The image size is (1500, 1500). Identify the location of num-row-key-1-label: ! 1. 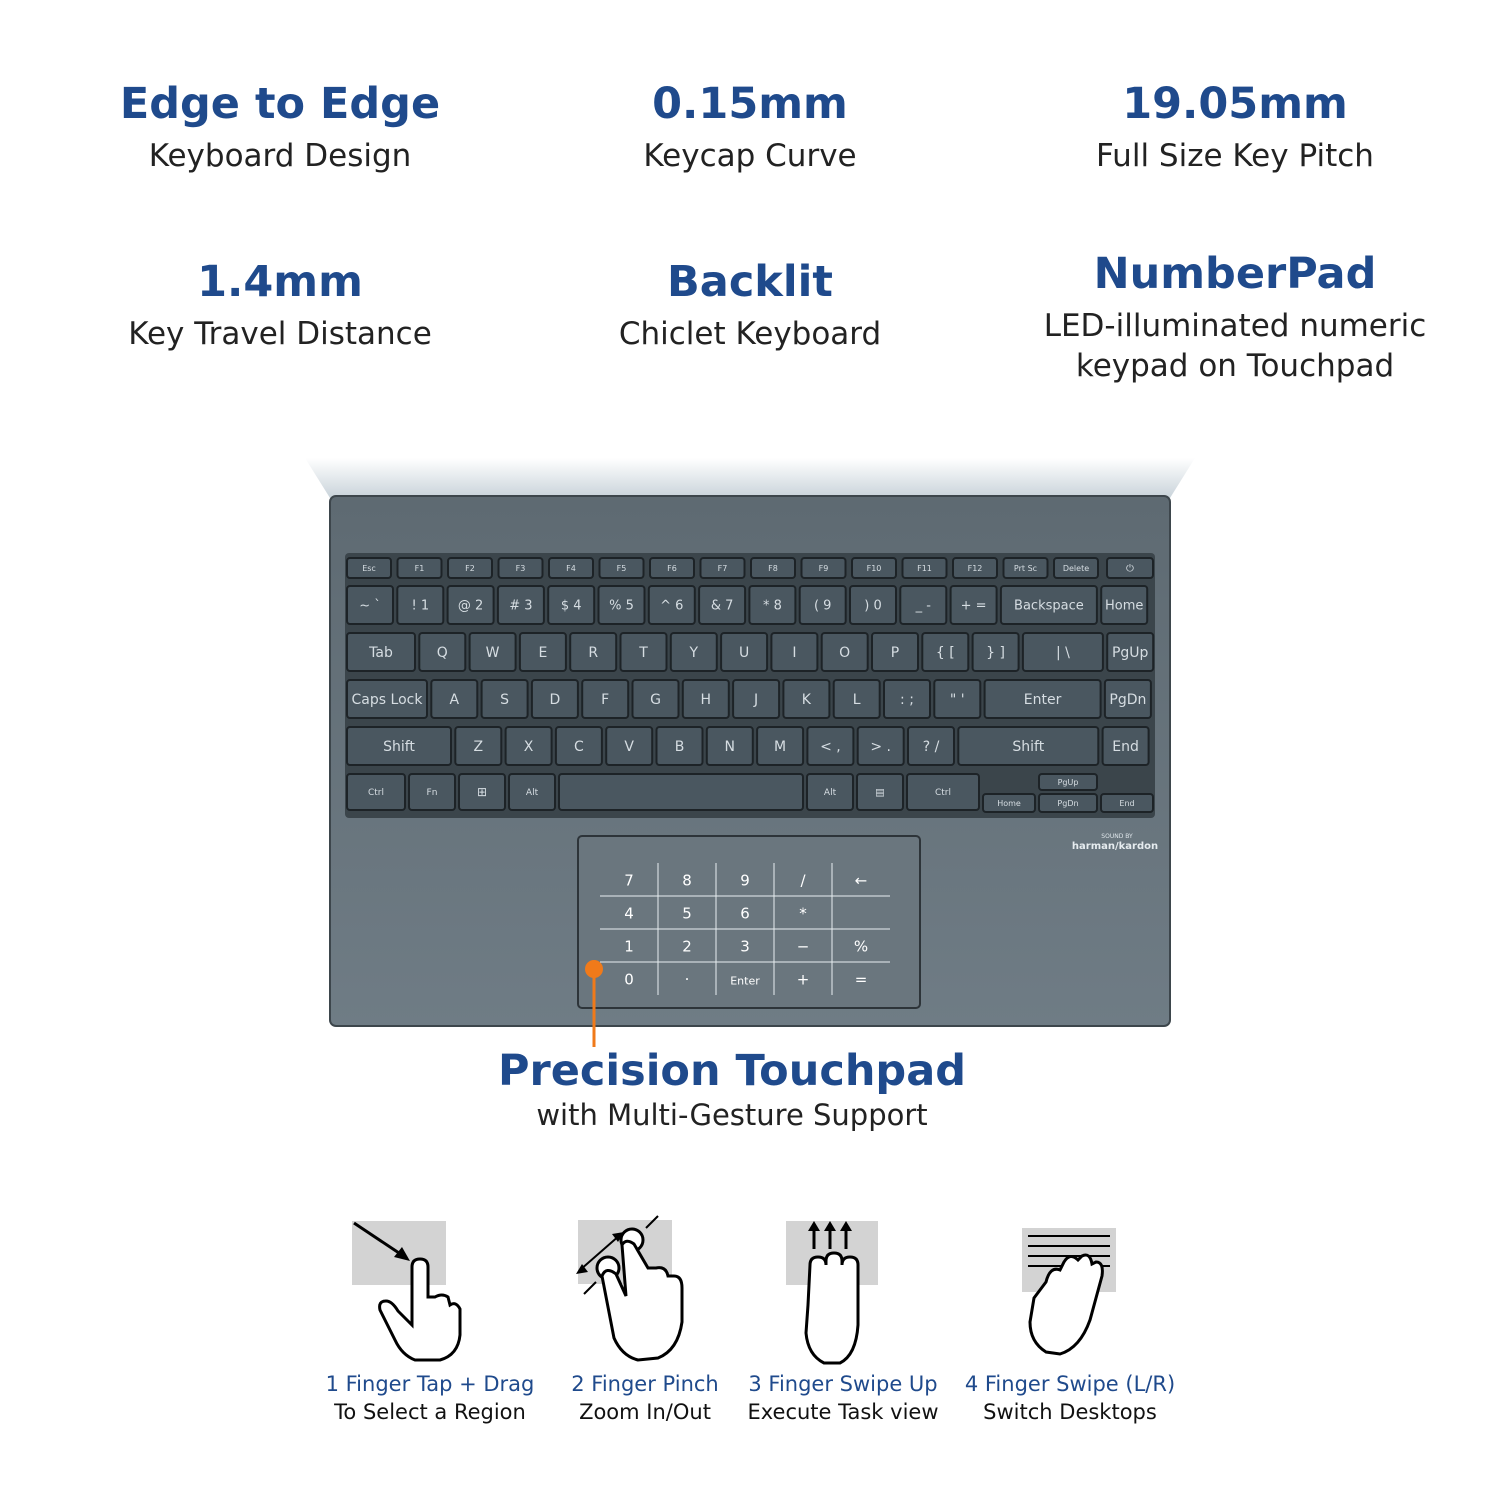
(420, 606).